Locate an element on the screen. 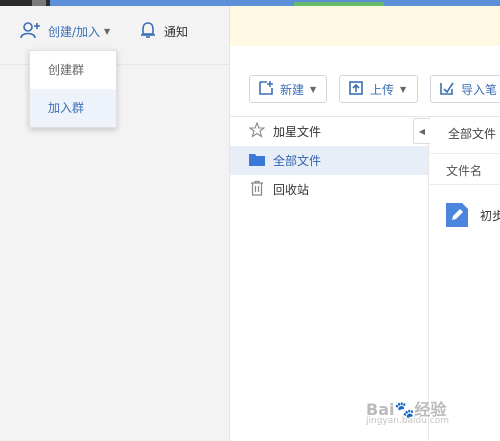 The width and height of the screenshot is (500, 441). chevron-left-icon: ◀ is located at coordinates (422, 131).